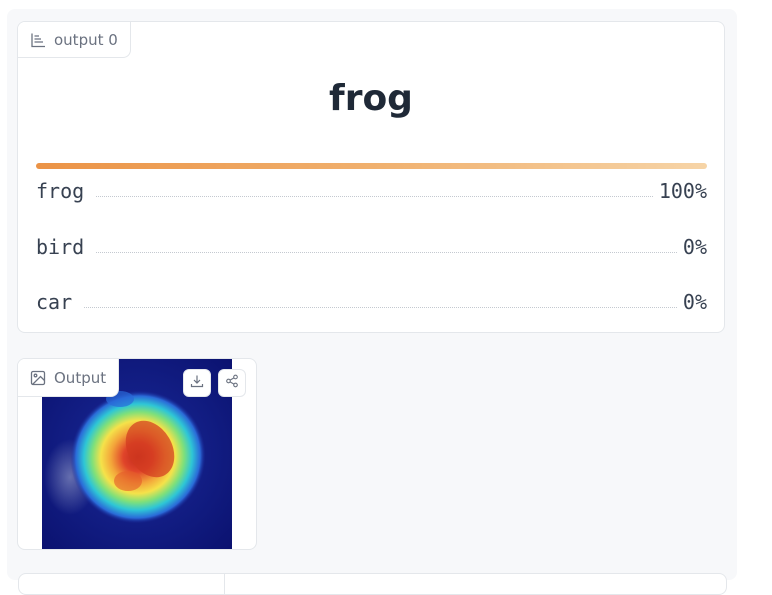 The width and height of the screenshot is (772, 595). I want to click on share-button, so click(232, 383).